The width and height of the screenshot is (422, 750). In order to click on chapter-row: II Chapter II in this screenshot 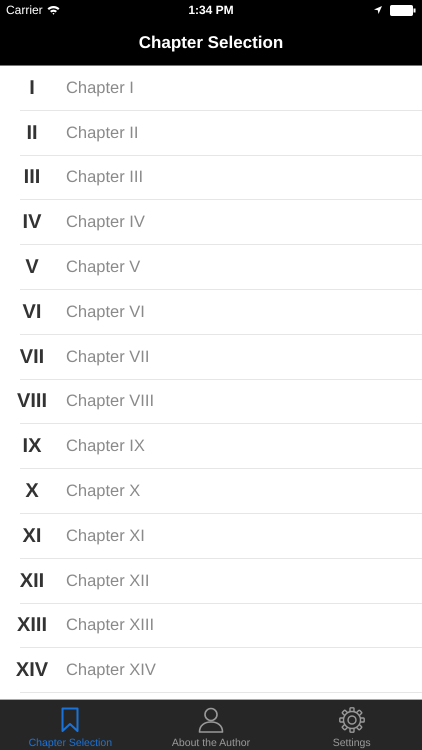, I will do `click(211, 133)`.